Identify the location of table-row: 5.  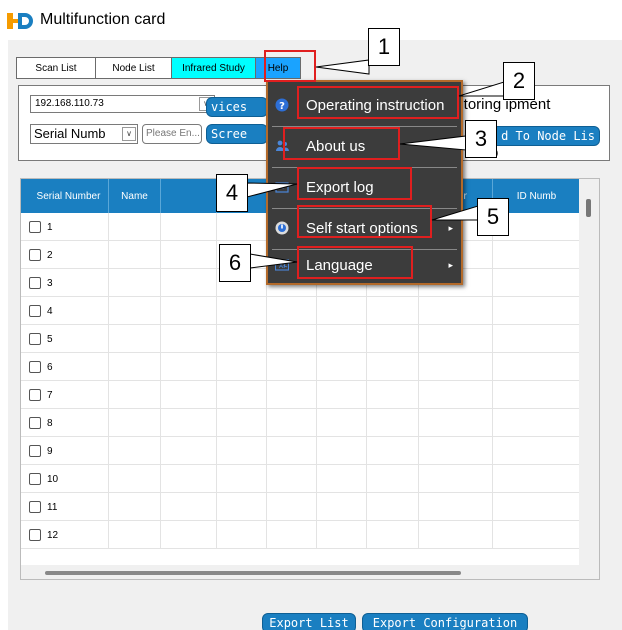
(301, 339).